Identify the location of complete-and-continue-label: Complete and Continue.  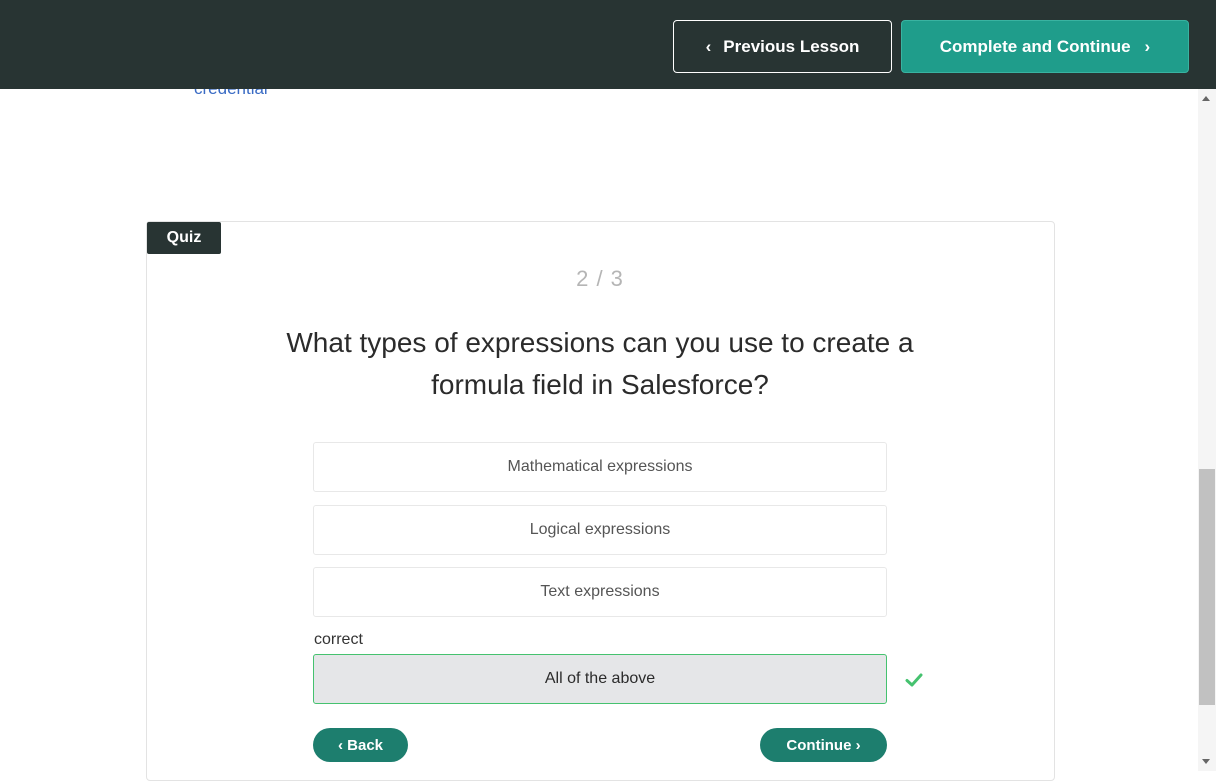
(1035, 46).